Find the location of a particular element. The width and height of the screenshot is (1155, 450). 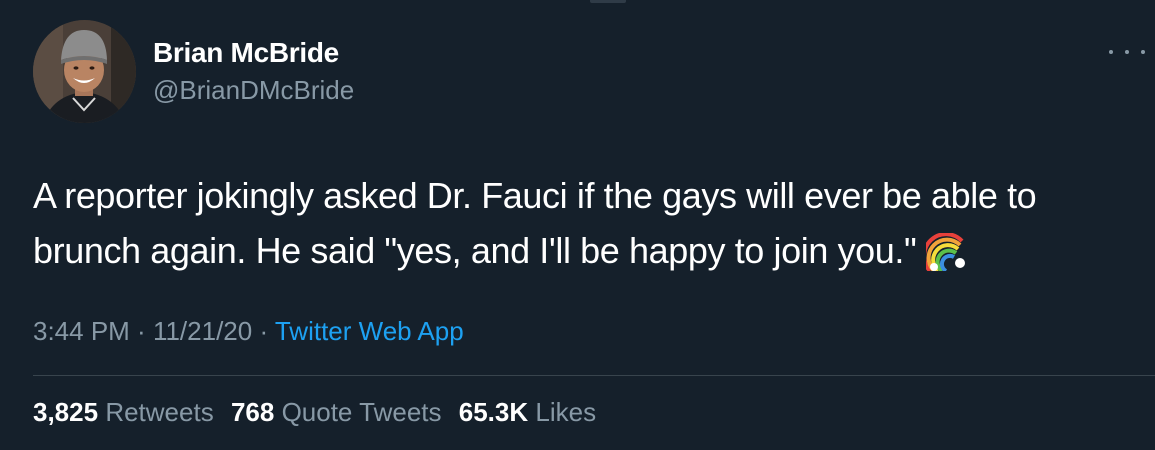

likes-label: Likes is located at coordinates (566, 412).